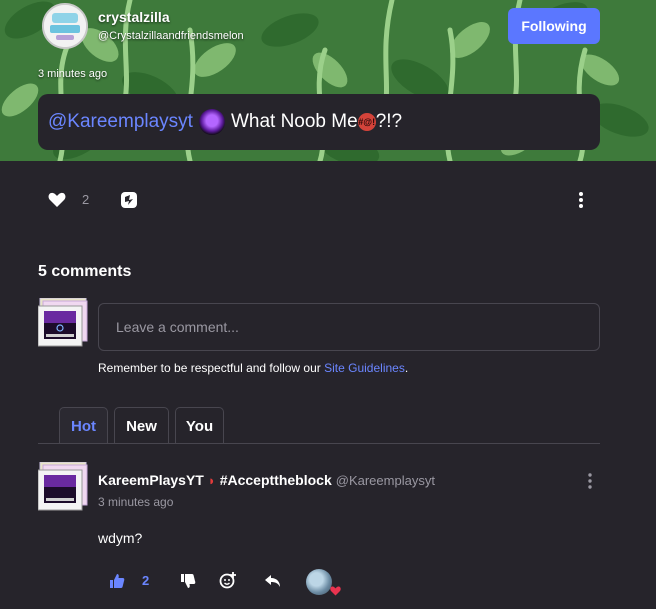  I want to click on thumbs-down-icon, so click(188, 581).